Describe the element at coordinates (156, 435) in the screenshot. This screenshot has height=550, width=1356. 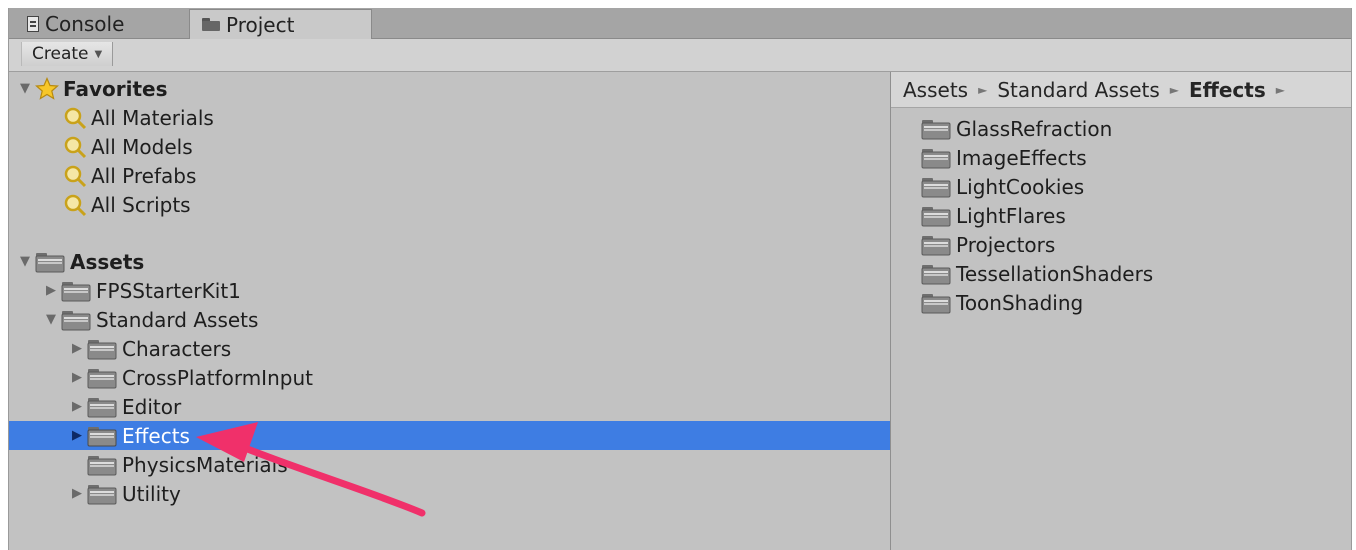
I see `tree-item-label: Effects` at that location.